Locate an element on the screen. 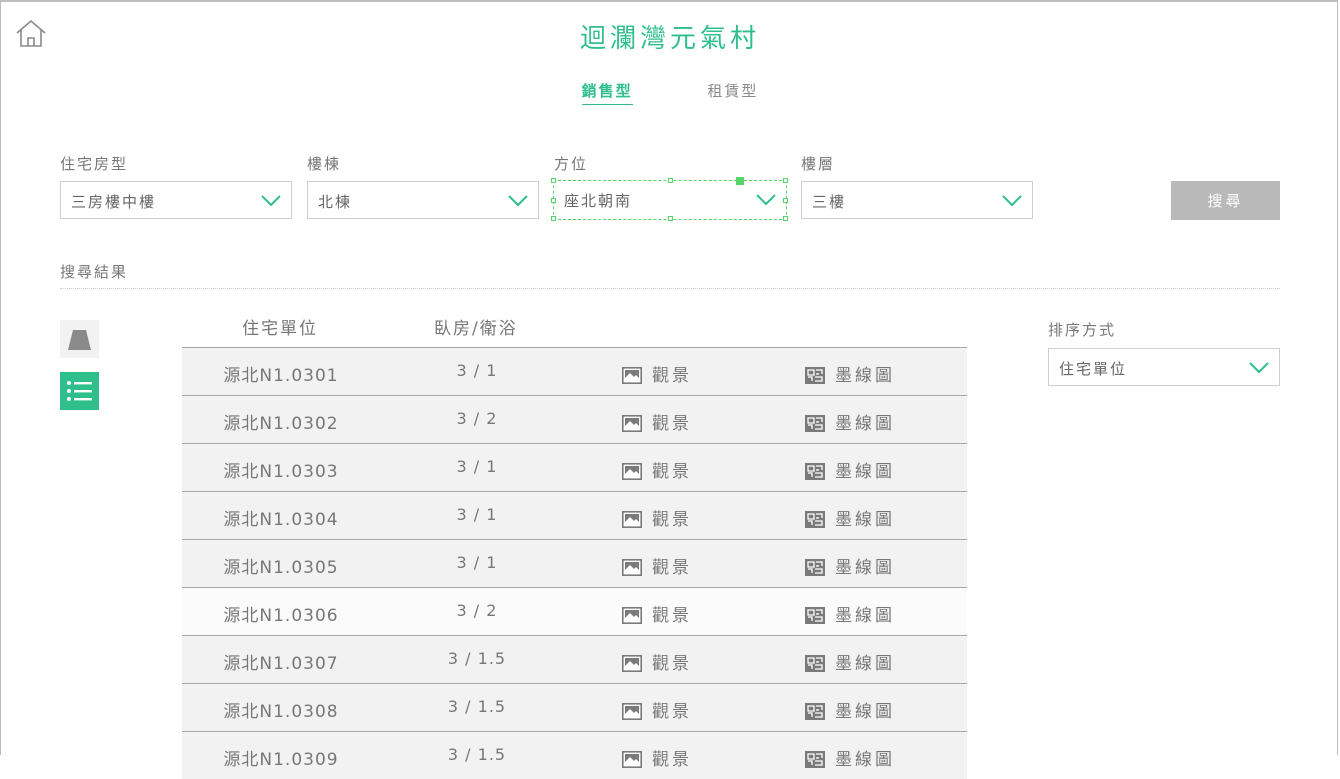 Image resolution: width=1340 pixels, height=779 pixels. unit-cell: 源北N1.0304 is located at coordinates (281, 520).